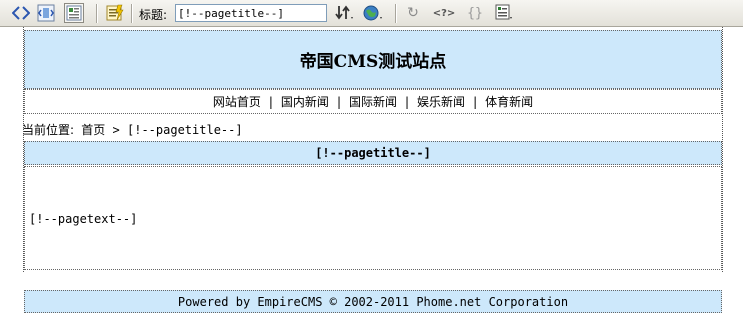  I want to click on validate-markup-icon: <?>, so click(444, 13).